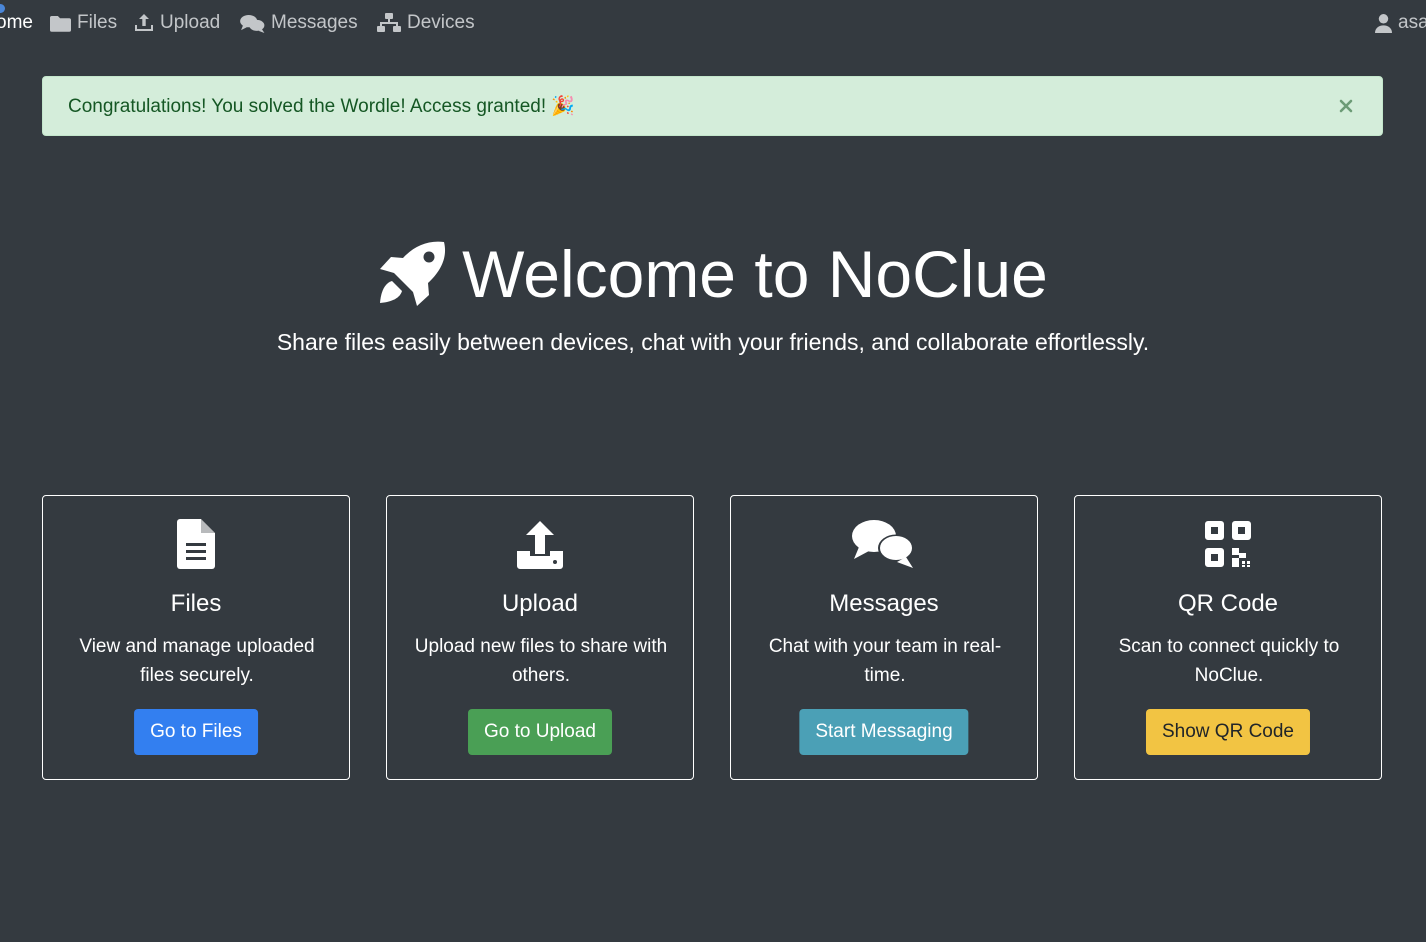 This screenshot has width=1426, height=942. What do you see at coordinates (389, 22) in the screenshot?
I see `network-icon` at bounding box center [389, 22].